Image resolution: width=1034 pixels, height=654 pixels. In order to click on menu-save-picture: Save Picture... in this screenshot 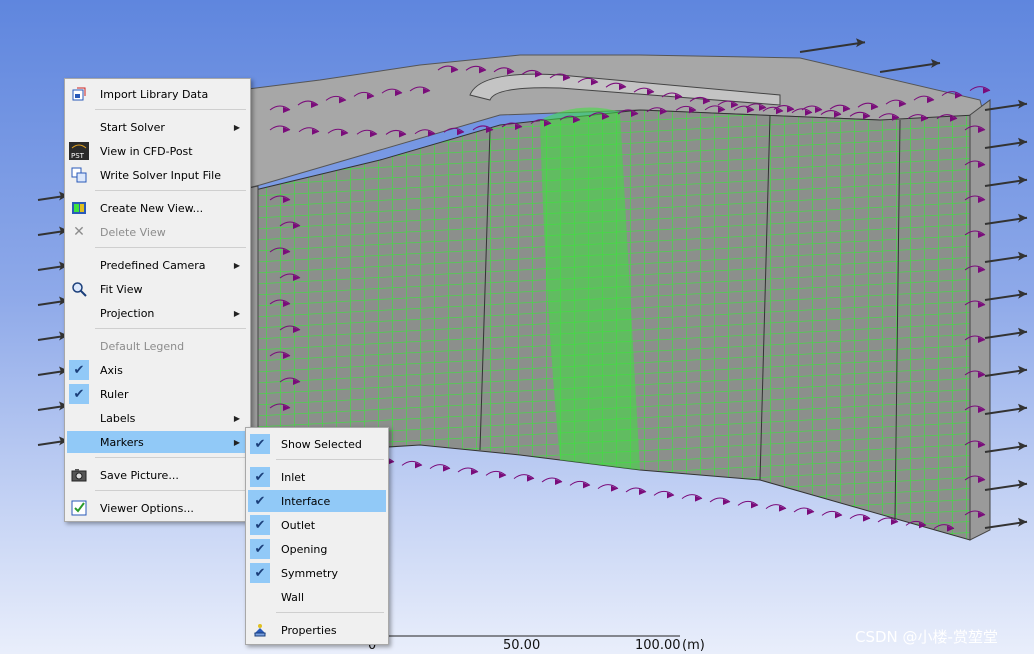, I will do `click(157, 475)`.